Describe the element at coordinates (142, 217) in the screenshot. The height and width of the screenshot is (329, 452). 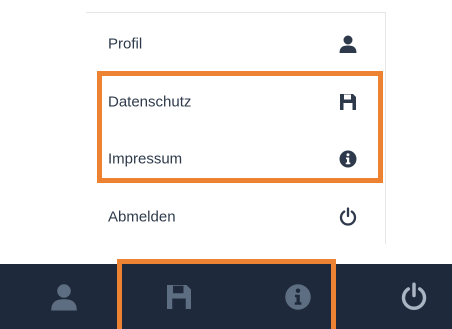
I see `menu-item-label: Abmelden` at that location.